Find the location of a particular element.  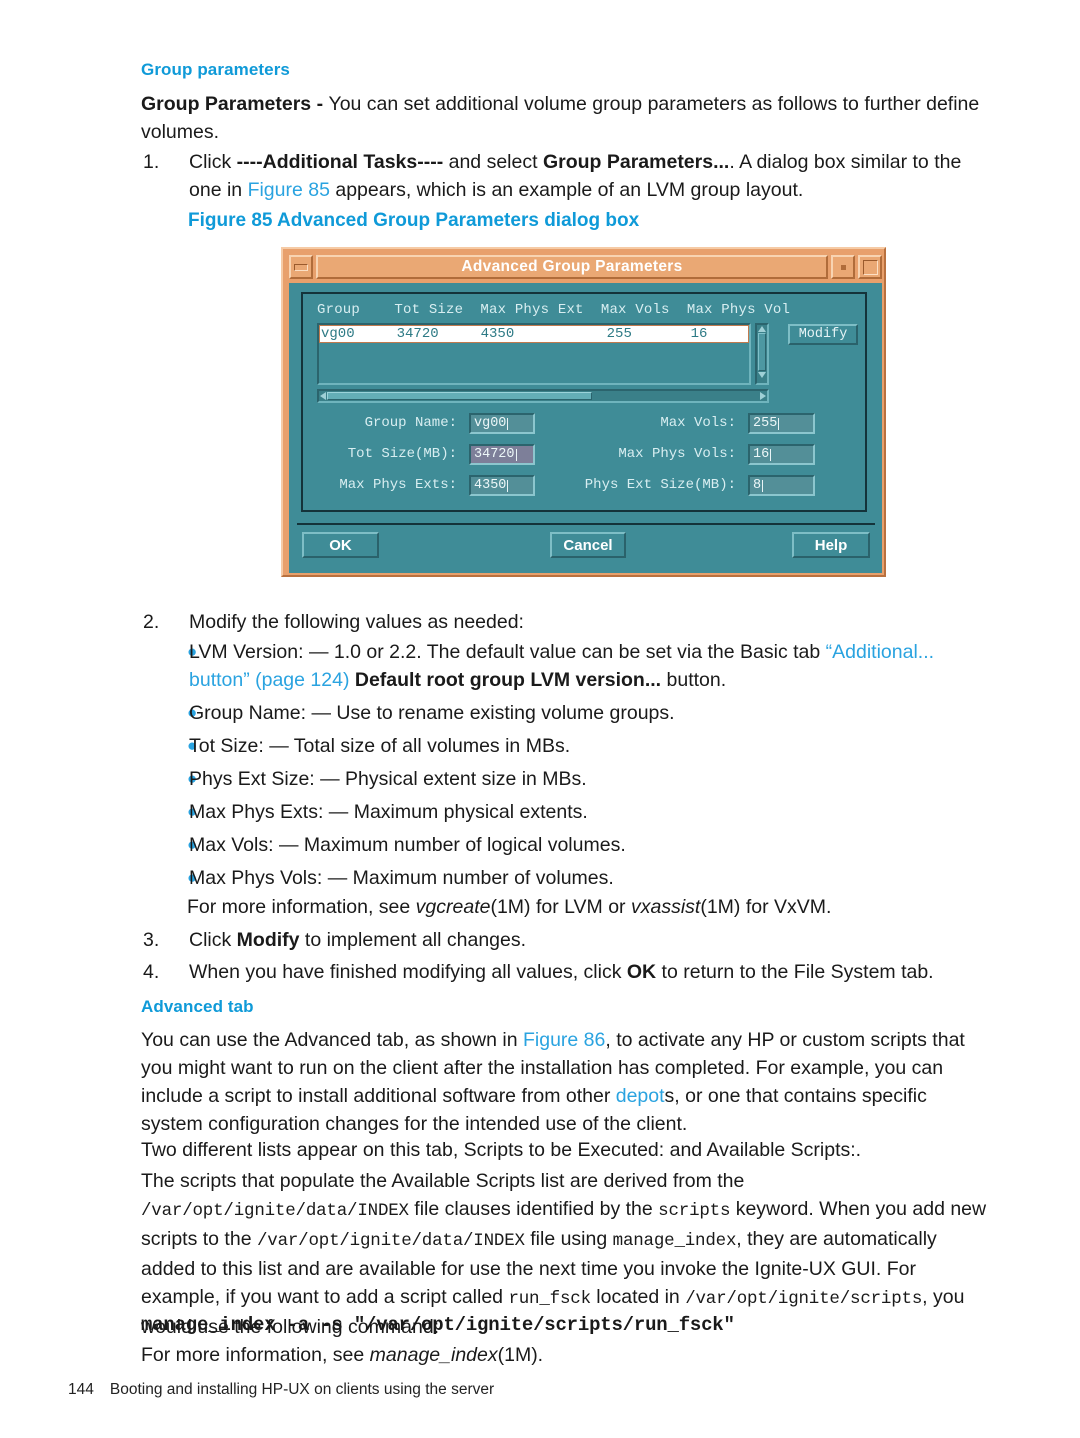

field-max-vols-input: 255 is located at coordinates (781, 423).